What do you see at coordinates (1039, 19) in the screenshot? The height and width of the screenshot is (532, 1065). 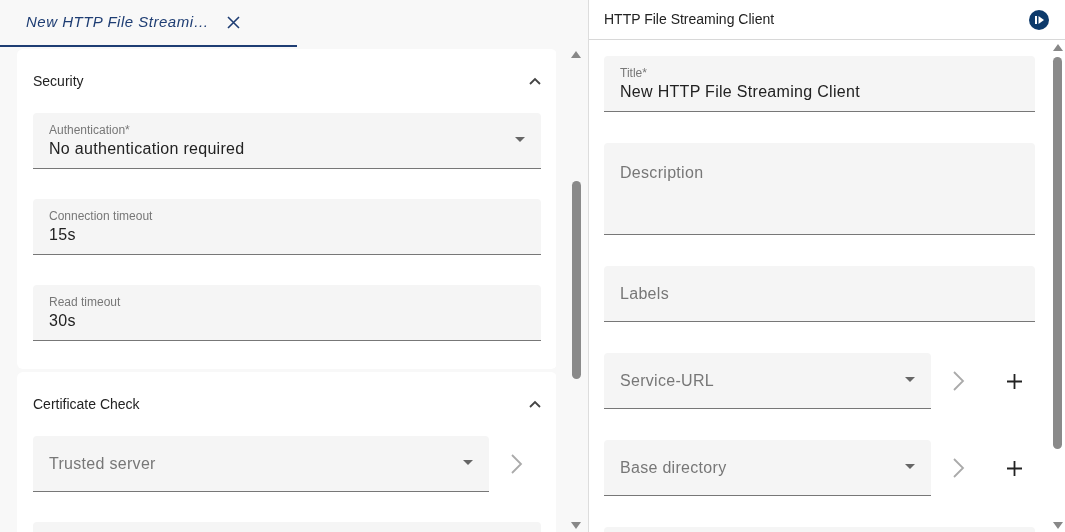 I see `run-icon` at bounding box center [1039, 19].